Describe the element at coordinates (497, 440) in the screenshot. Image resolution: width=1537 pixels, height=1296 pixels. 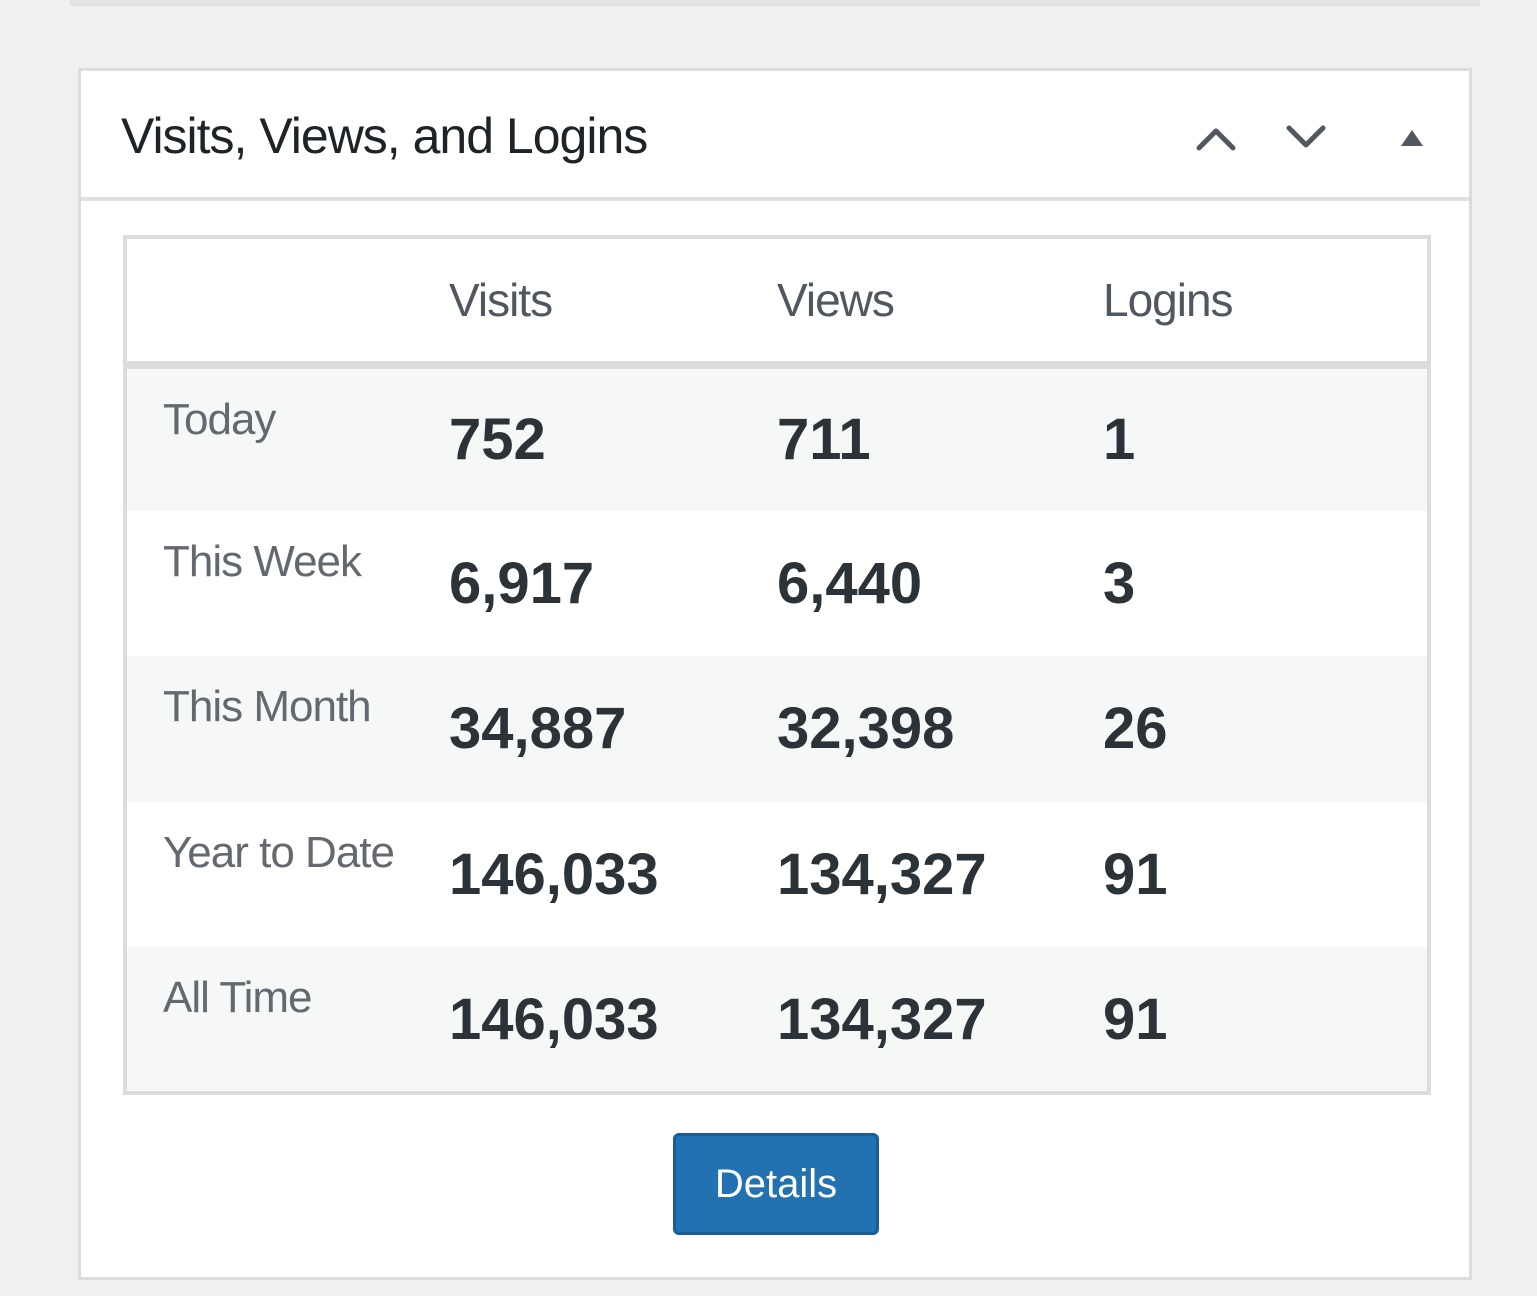
I see `visits-value: 752` at that location.